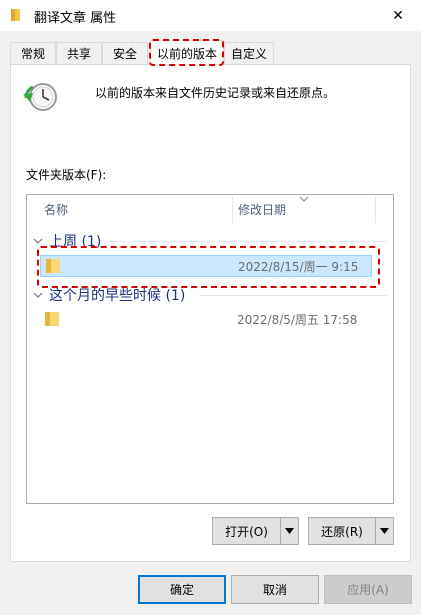  I want to click on group-header-label: 这个月的早些时候 (1), so click(117, 296).